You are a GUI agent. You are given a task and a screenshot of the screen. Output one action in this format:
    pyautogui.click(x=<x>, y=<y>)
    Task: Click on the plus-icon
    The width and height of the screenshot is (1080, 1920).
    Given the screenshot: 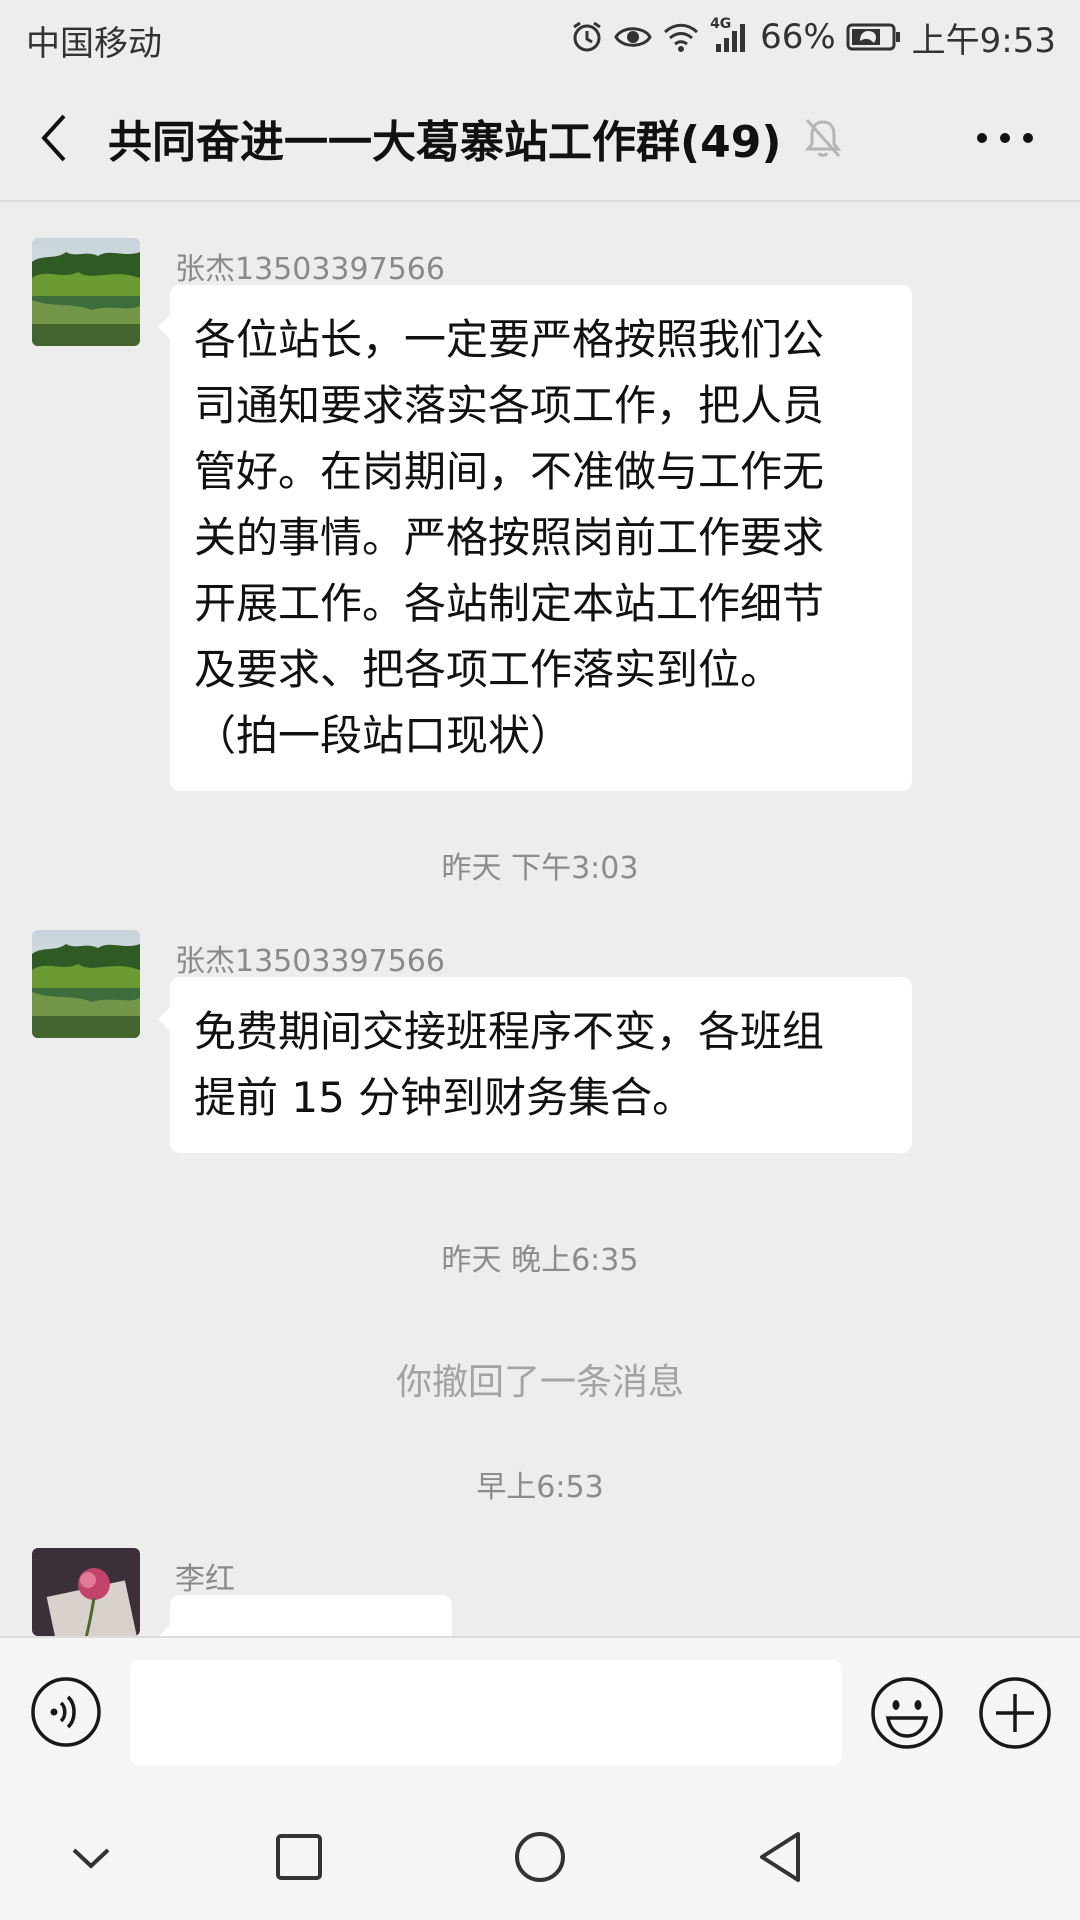 What is the action you would take?
    pyautogui.click(x=1015, y=1713)
    